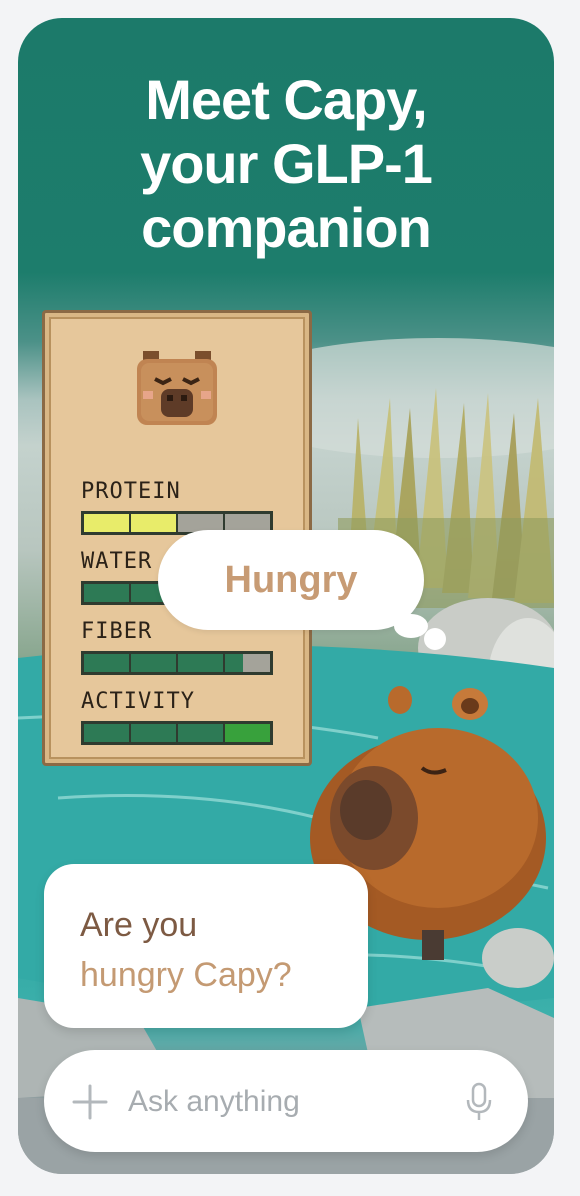 This screenshot has height=1196, width=580. I want to click on mood-text: Hungry, so click(291, 579).